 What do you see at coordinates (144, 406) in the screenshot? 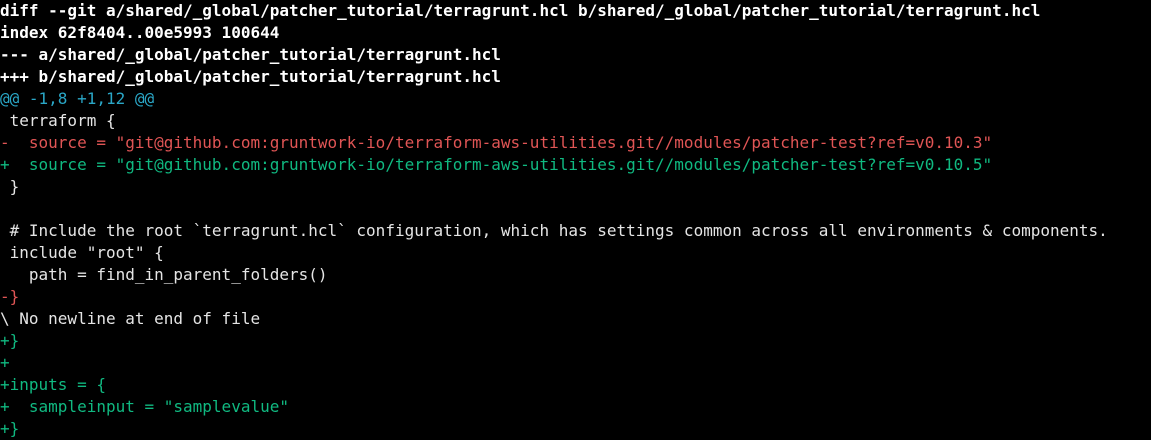
I see `diff-added-line: + sampleinput = "samplevalue"` at bounding box center [144, 406].